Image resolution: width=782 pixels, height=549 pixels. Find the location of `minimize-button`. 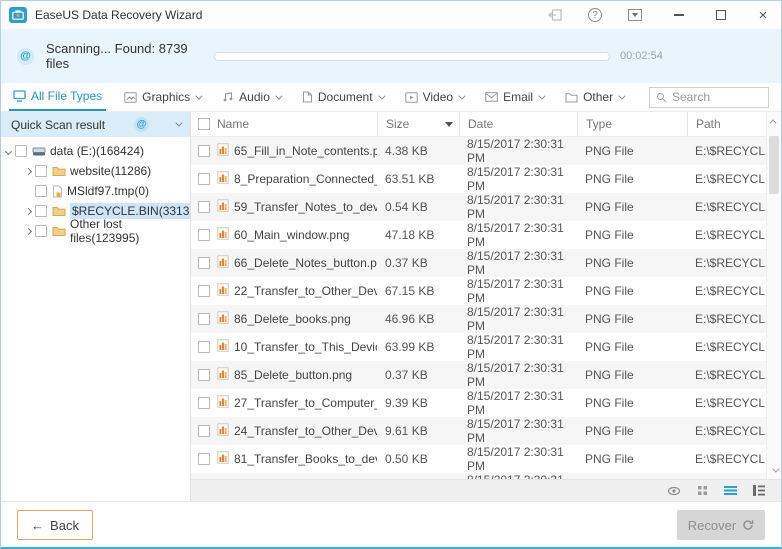

minimize-button is located at coordinates (679, 15).